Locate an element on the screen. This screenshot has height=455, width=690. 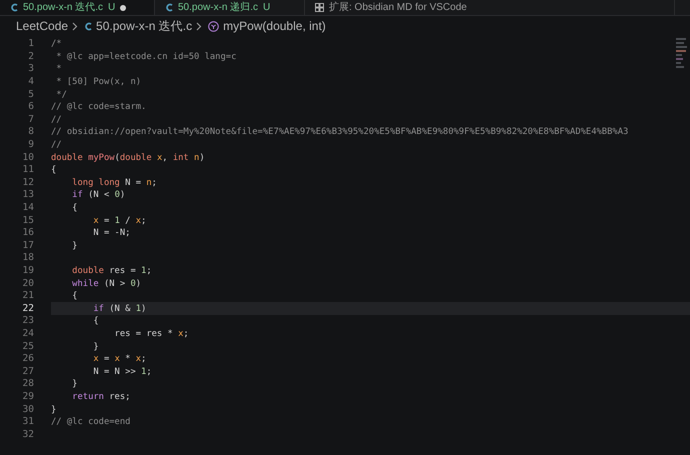
code-line: // @lc code=end is located at coordinates (90, 422).